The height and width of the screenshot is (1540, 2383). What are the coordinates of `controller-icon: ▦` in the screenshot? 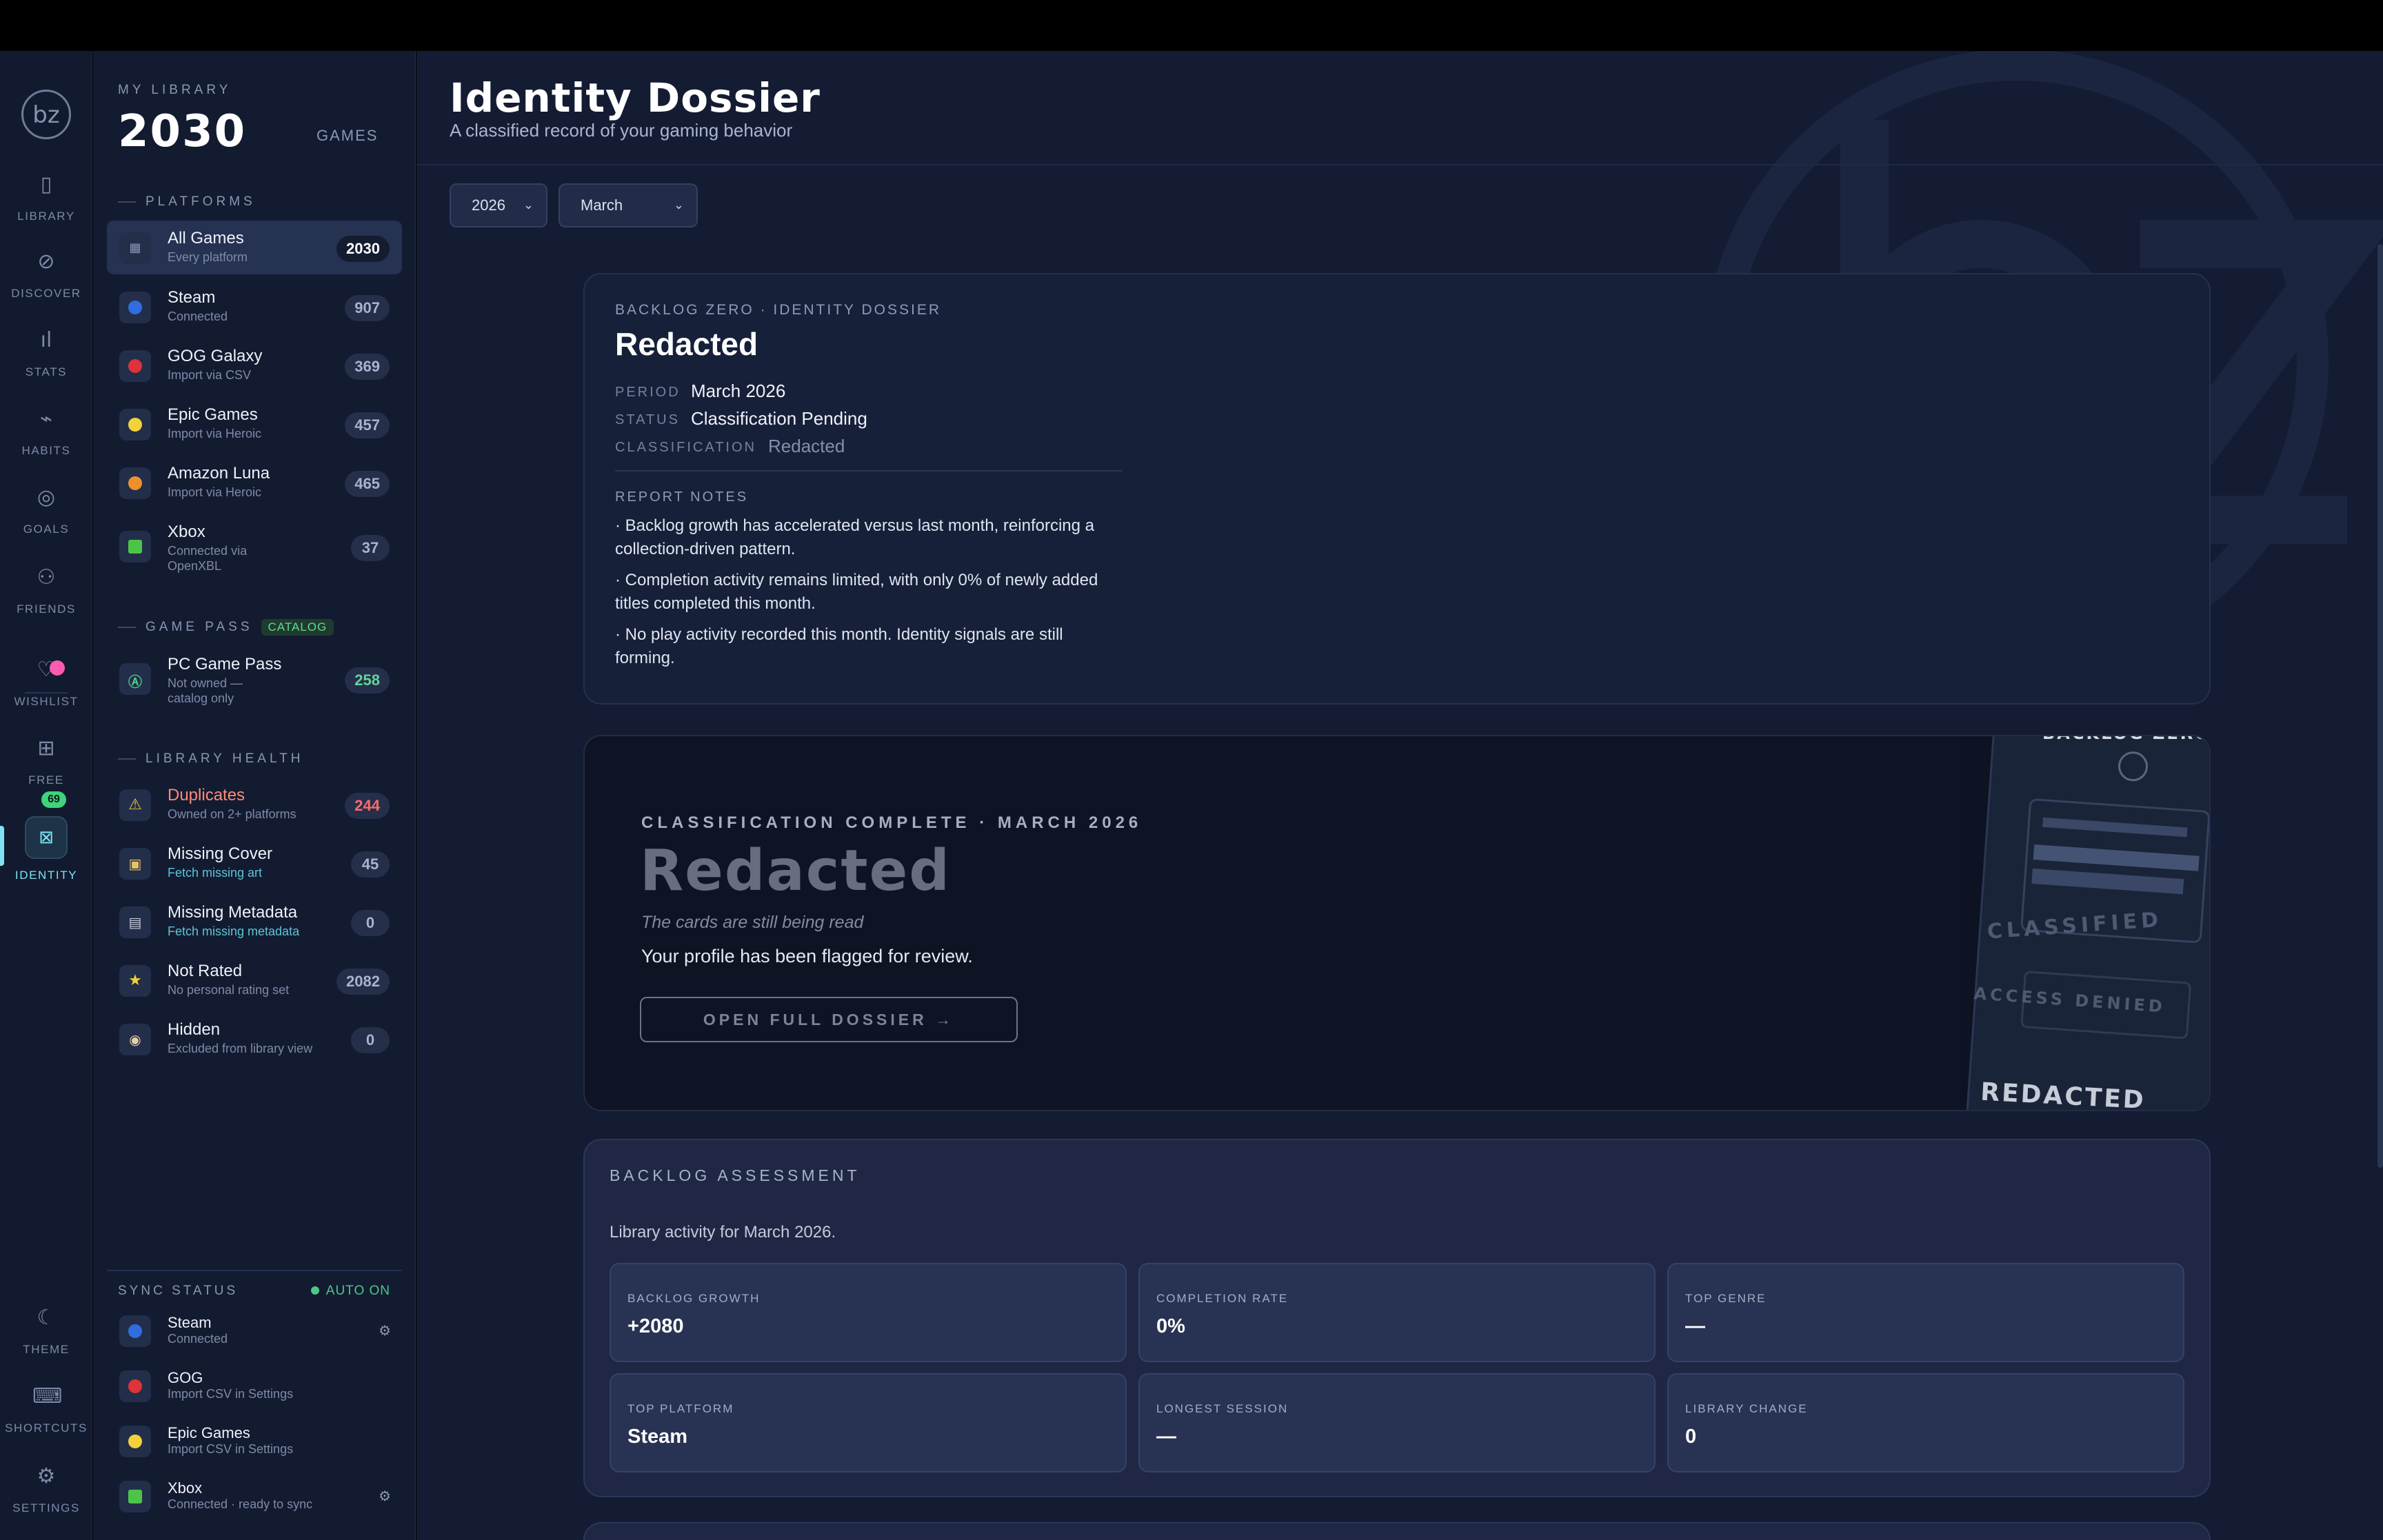 It's located at (135, 248).